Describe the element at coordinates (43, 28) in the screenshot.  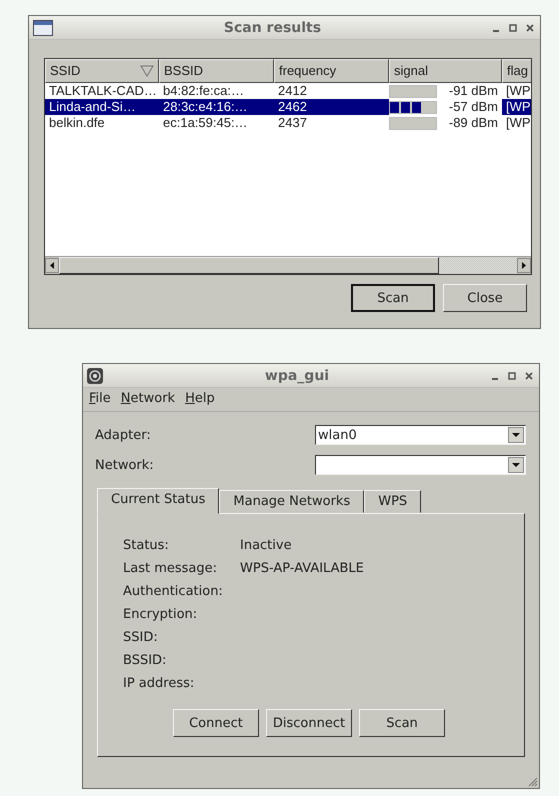
I see `window-icon` at that location.